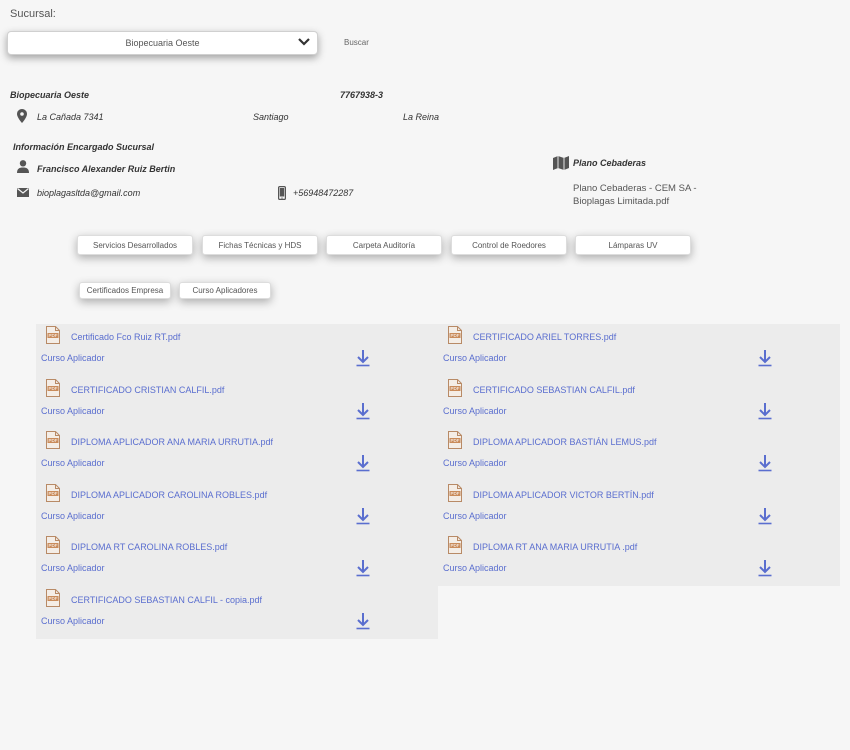 The height and width of the screenshot is (750, 850). Describe the element at coordinates (563, 495) in the screenshot. I see `file-name-link: DIPLOMA APLICADOR VICTOR BERTÍN.pdf` at that location.